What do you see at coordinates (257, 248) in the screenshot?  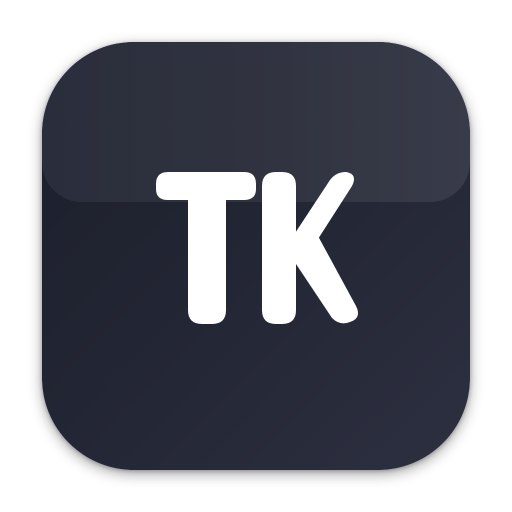 I see `monogram-glyphs` at bounding box center [257, 248].